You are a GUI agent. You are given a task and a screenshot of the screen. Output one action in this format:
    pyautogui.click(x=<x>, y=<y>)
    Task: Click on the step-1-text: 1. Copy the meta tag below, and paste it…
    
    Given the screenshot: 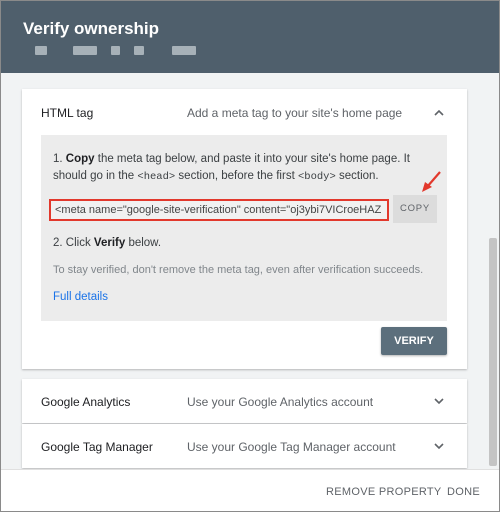 What is the action you would take?
    pyautogui.click(x=231, y=168)
    